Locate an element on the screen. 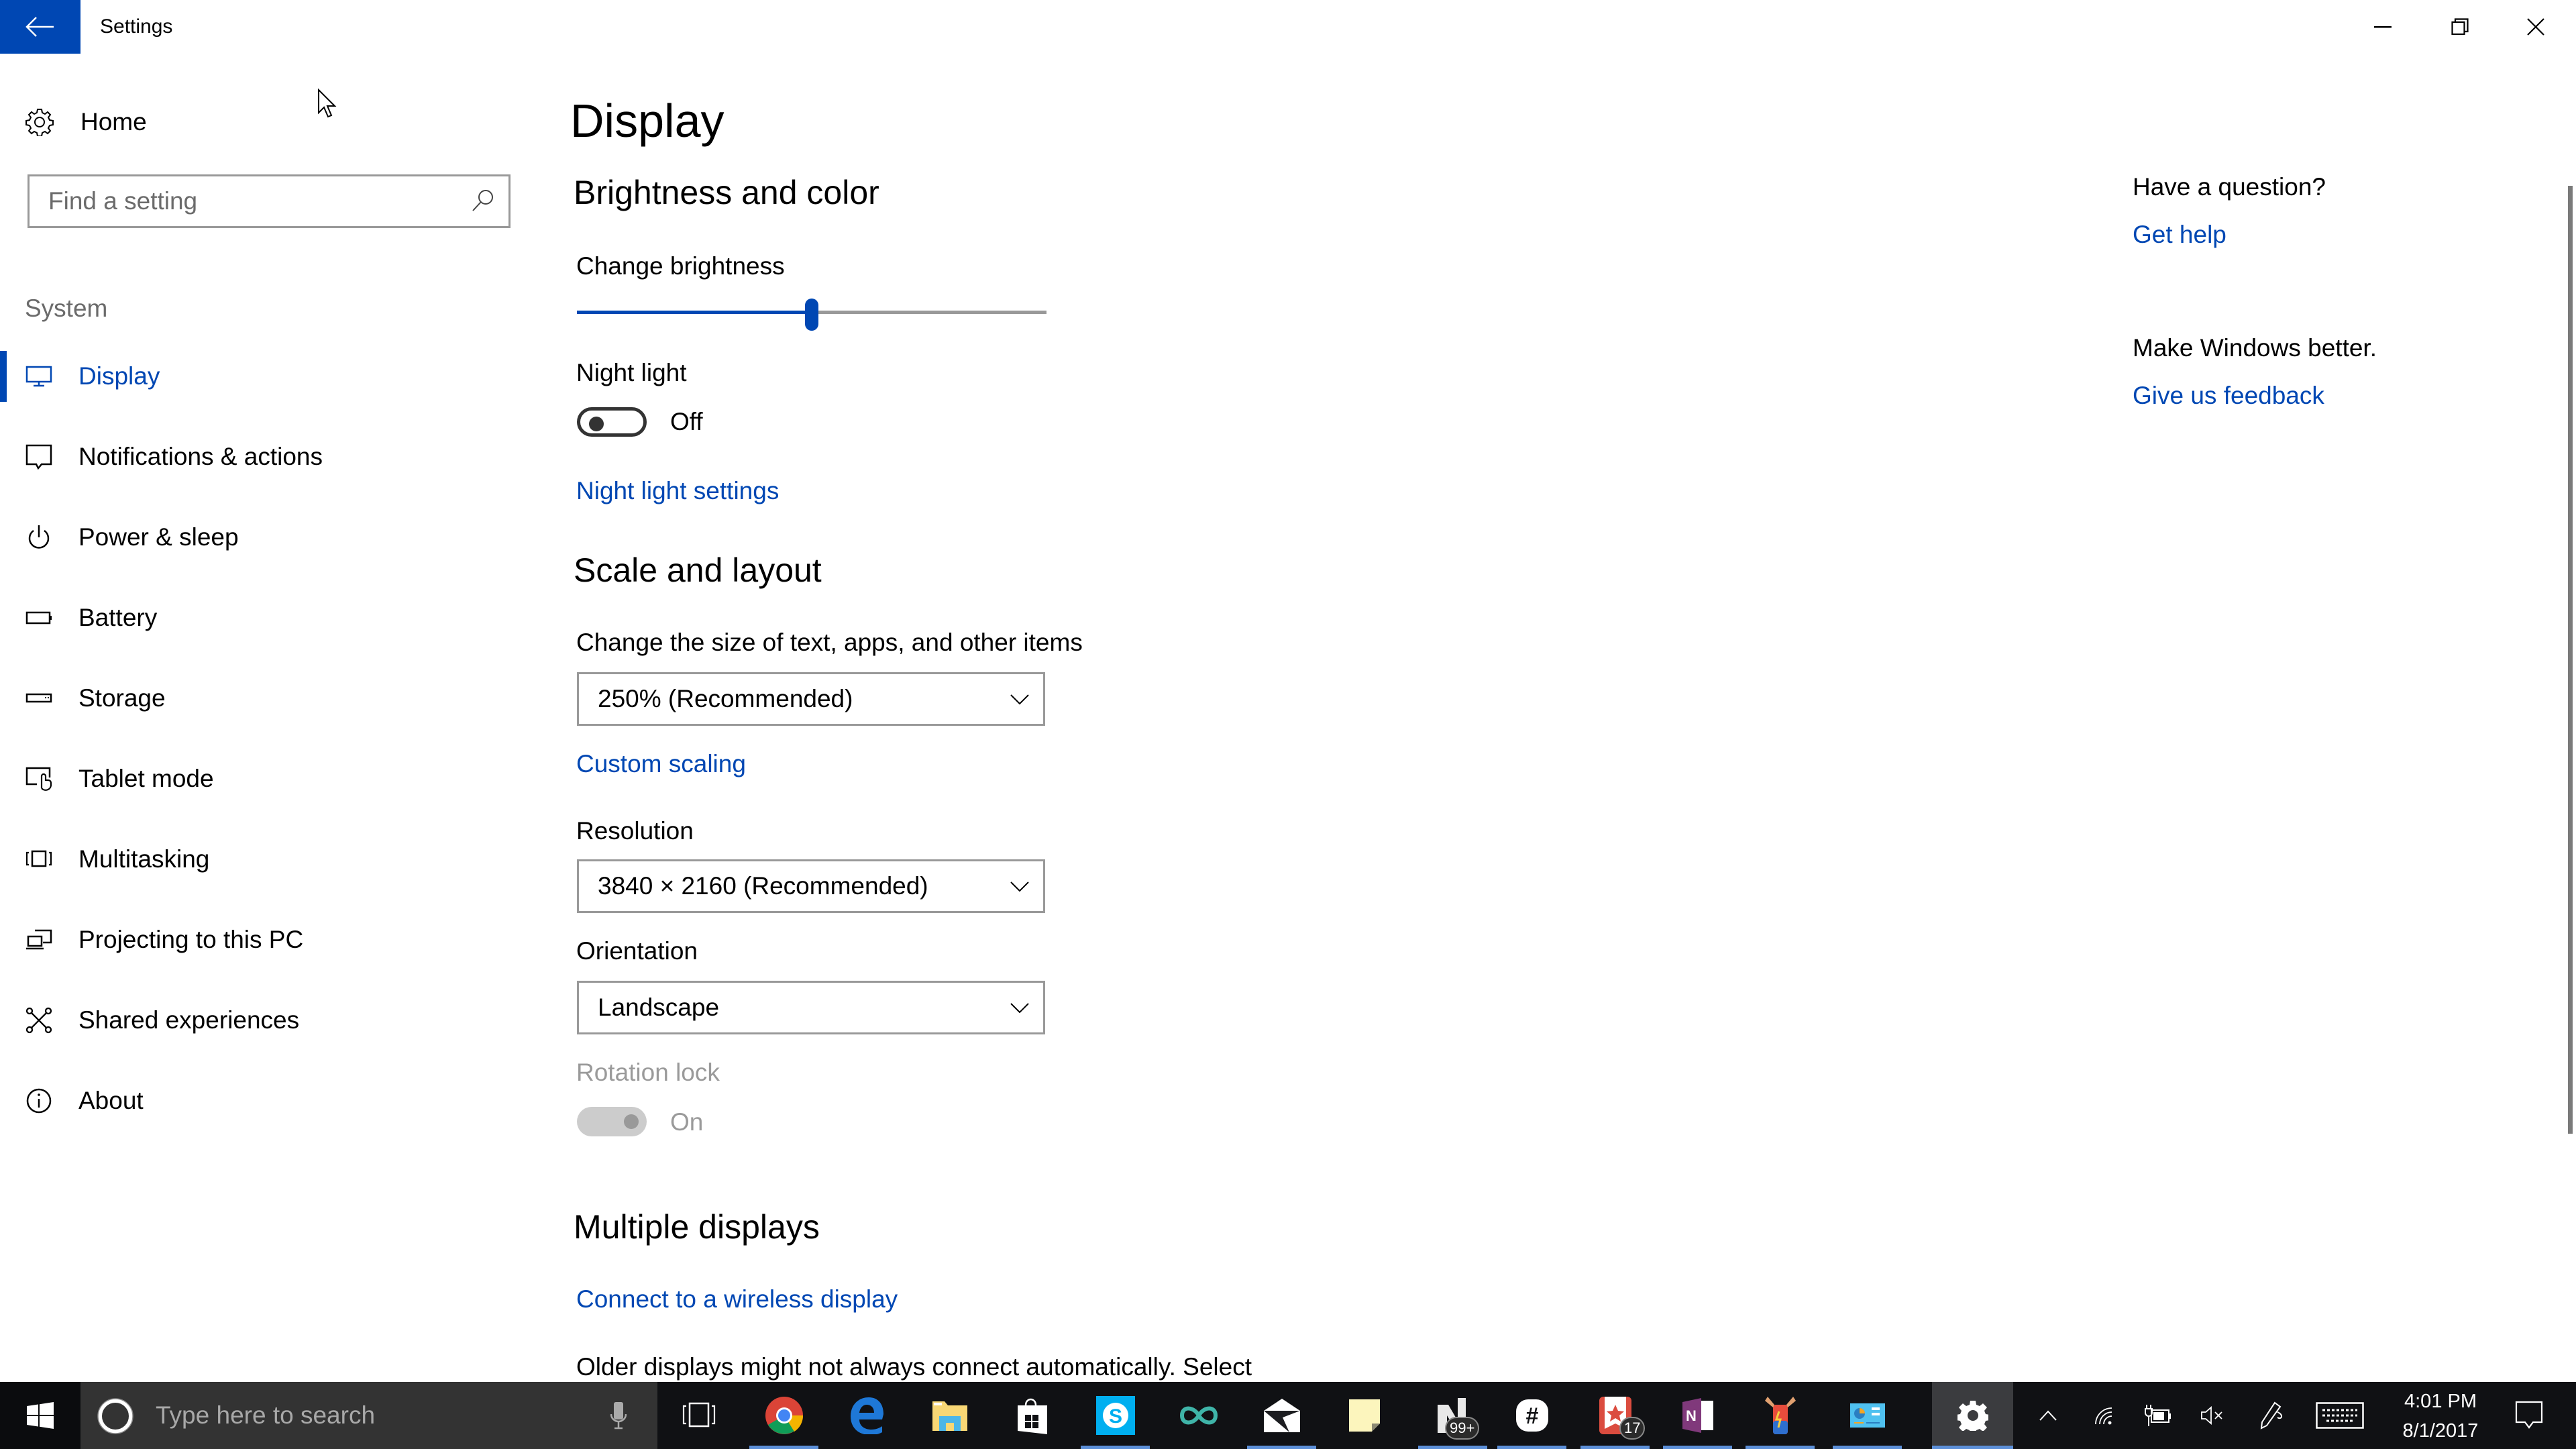  taskbar-search-box: Type here to search is located at coordinates (368, 1415).